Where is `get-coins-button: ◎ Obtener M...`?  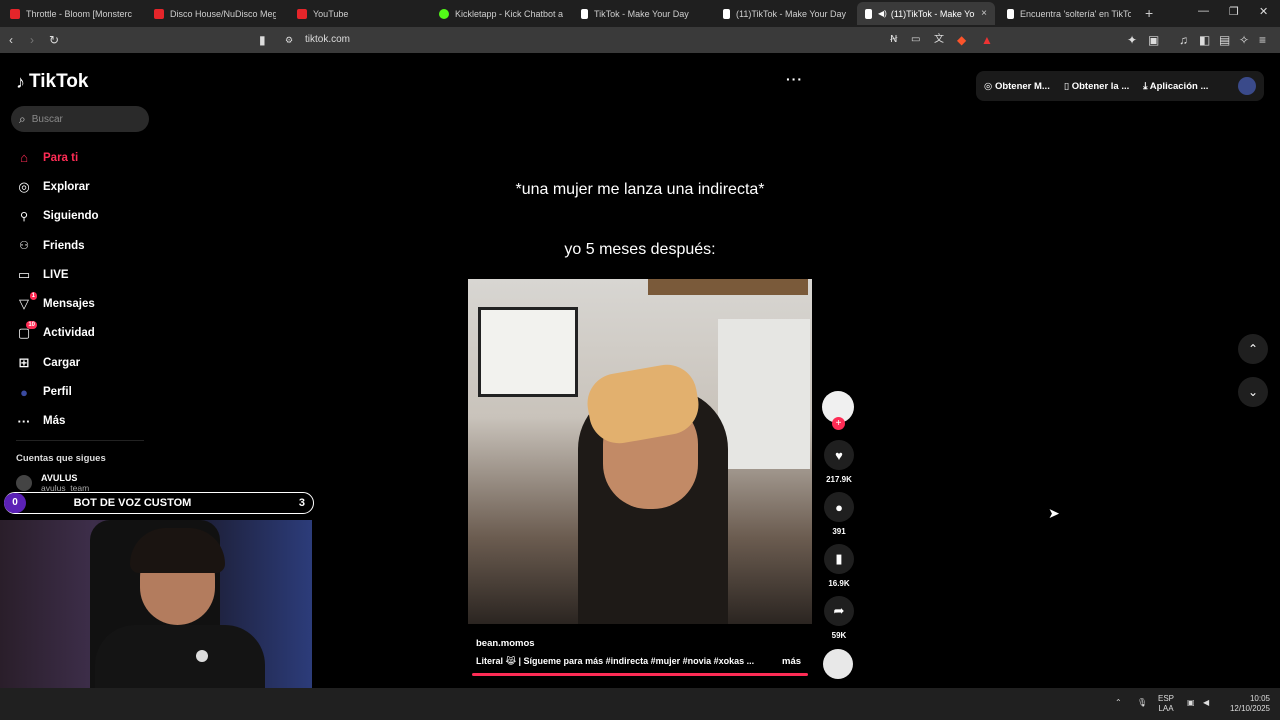 get-coins-button: ◎ Obtener M... is located at coordinates (1017, 86).